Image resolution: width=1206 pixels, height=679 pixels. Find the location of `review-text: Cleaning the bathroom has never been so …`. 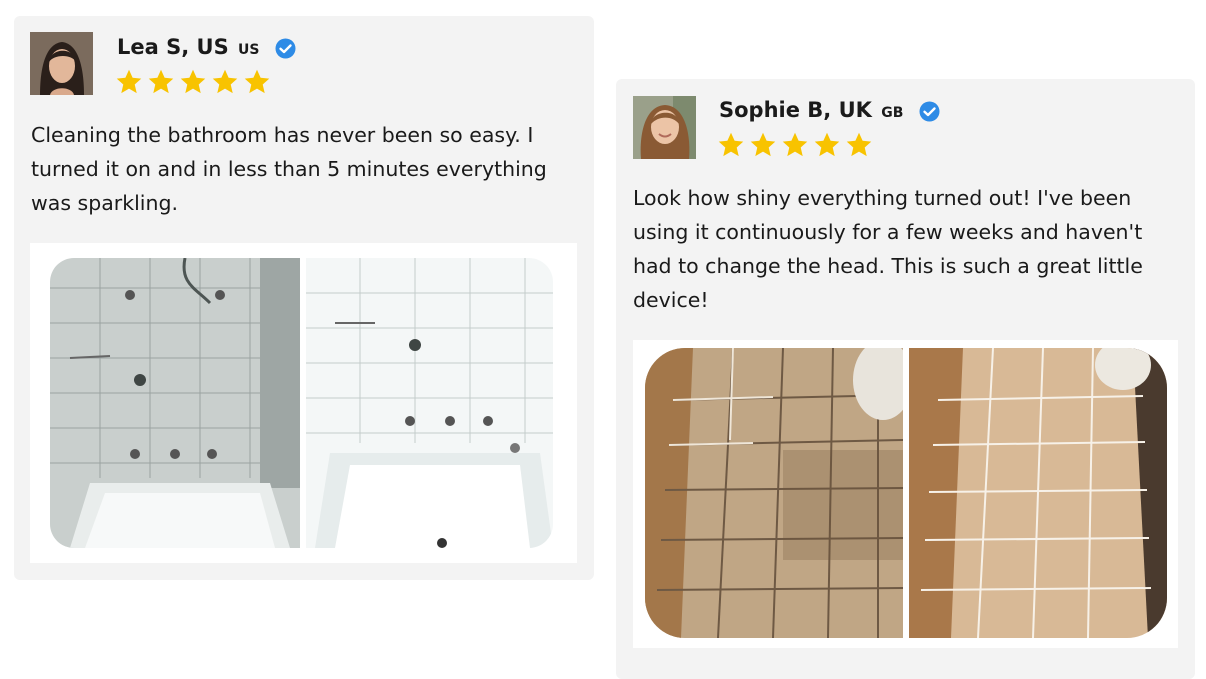

review-text: Cleaning the bathroom has never been so … is located at coordinates (289, 169).